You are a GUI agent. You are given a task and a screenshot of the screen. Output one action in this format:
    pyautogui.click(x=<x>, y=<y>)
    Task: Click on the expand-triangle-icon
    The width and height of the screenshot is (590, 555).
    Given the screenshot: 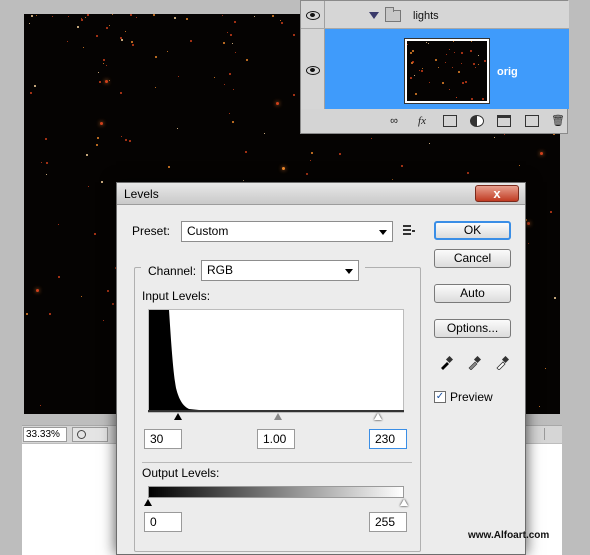 What is the action you would take?
    pyautogui.click(x=374, y=15)
    